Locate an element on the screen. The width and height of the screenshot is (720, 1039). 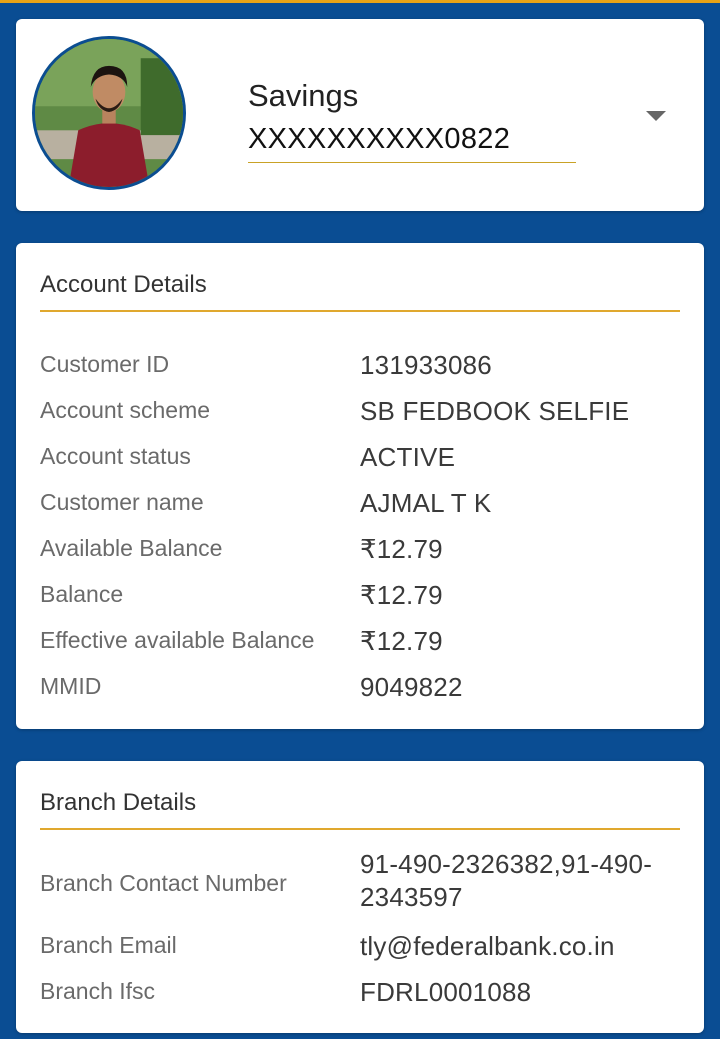
detail-label: Effective available Balance is located at coordinates (177, 640).